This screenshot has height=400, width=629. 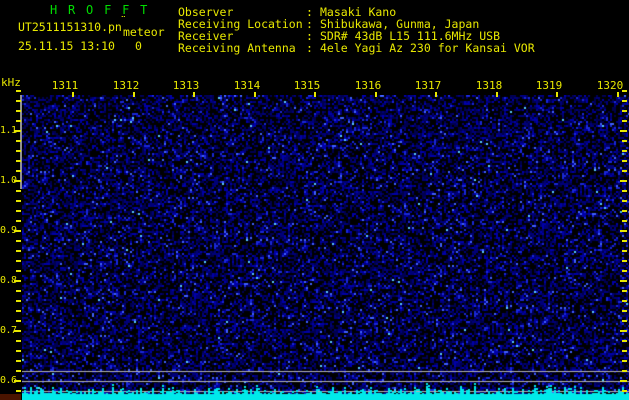 I want to click on bottom-left-red-mark, so click(x=10, y=397).